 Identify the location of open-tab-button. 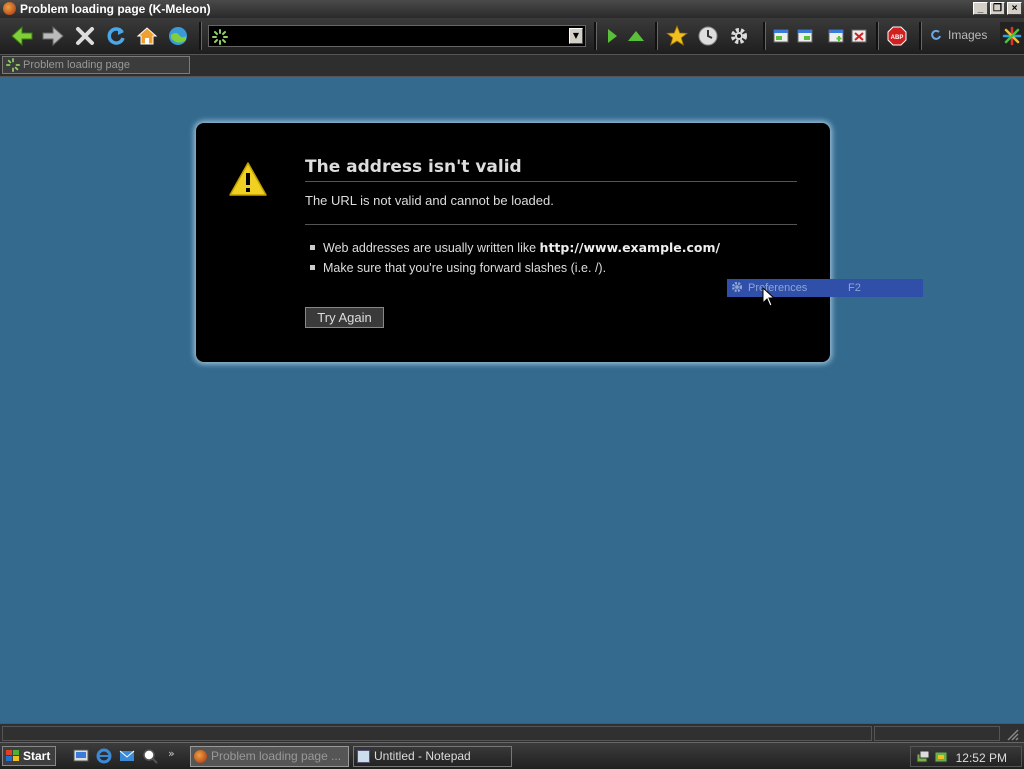
(805, 36).